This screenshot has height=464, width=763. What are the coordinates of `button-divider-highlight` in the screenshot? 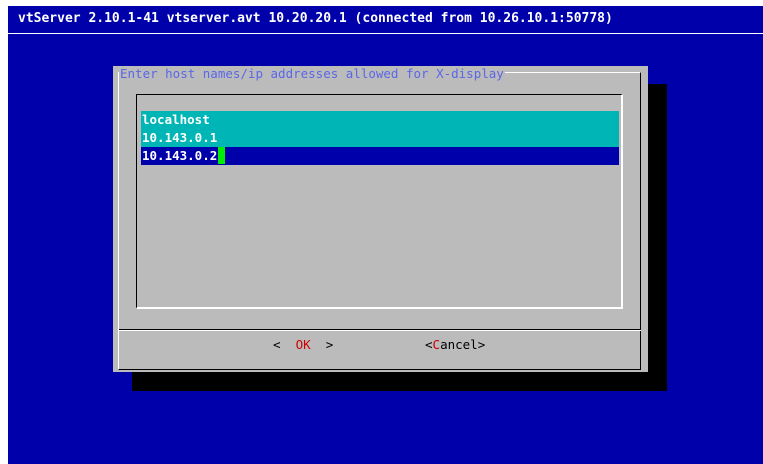 It's located at (380, 330).